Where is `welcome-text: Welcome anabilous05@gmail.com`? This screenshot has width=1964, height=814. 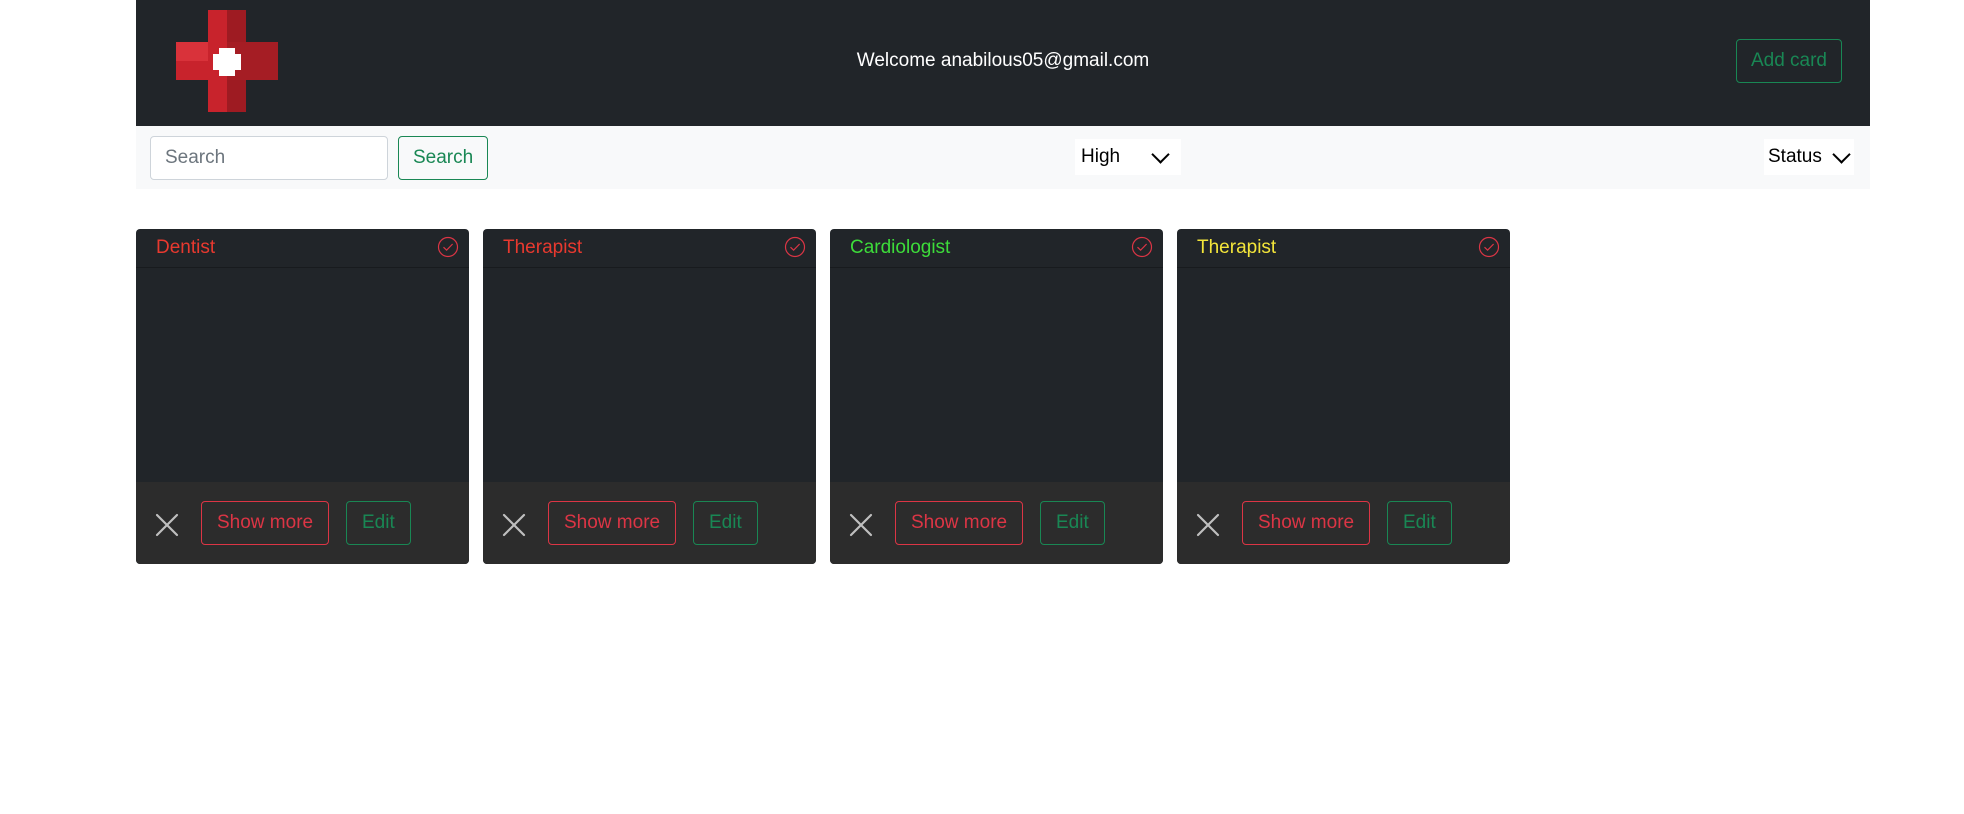
welcome-text: Welcome anabilous05@gmail.com is located at coordinates (1003, 60).